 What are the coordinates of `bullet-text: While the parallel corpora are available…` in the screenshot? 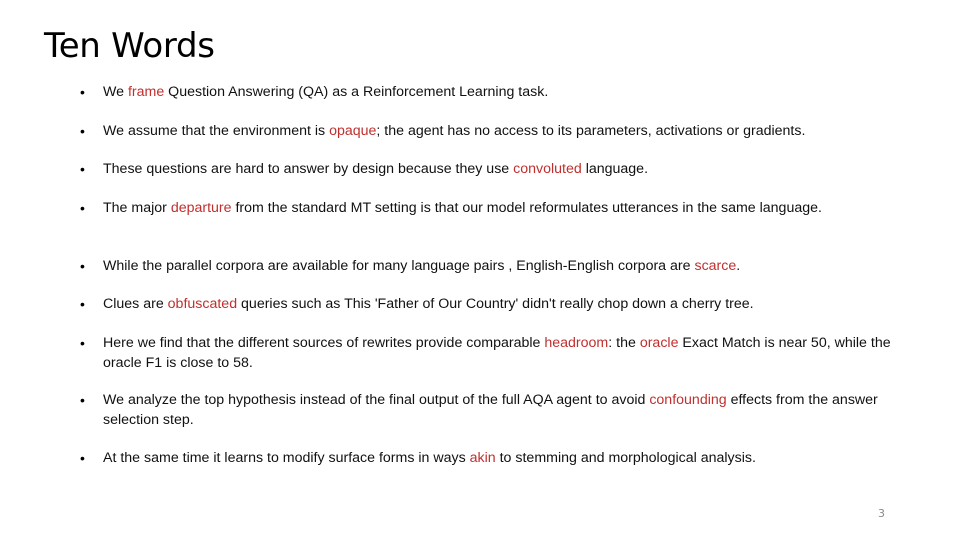 It's located at (503, 266).